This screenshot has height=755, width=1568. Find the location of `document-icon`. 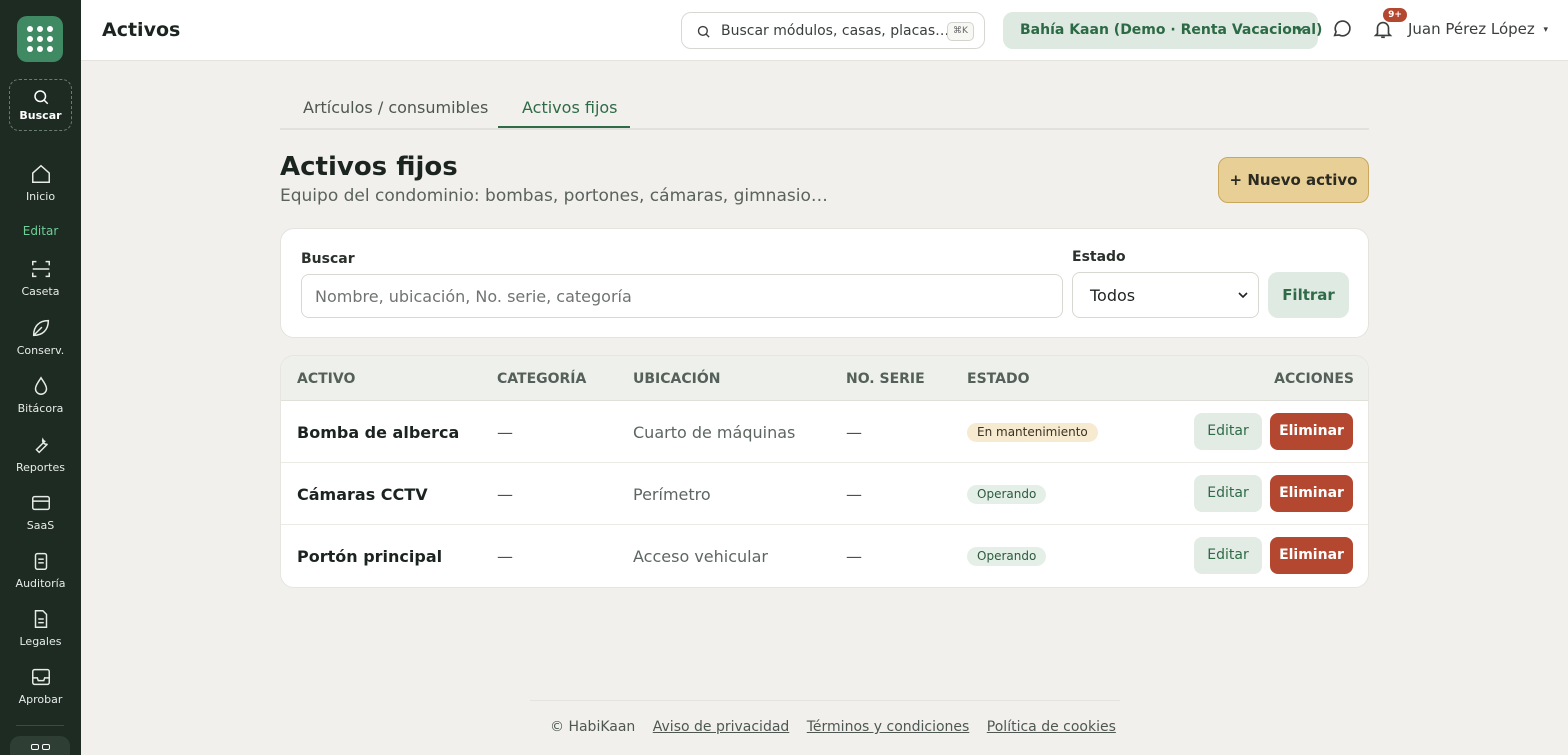

document-icon is located at coordinates (40, 619).